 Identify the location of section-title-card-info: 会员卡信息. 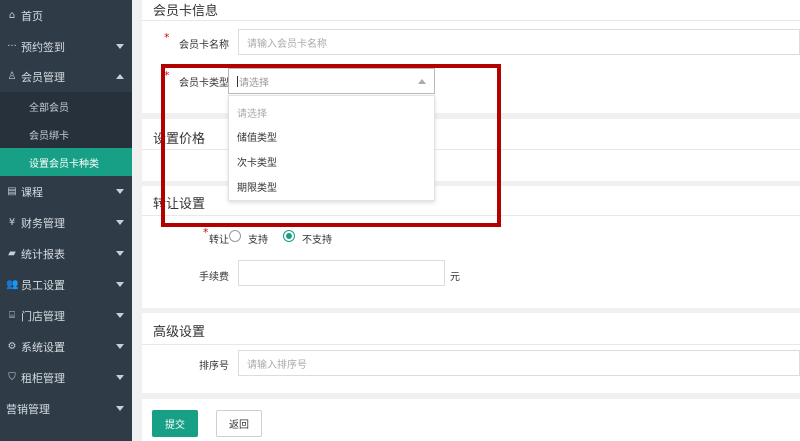
(186, 11).